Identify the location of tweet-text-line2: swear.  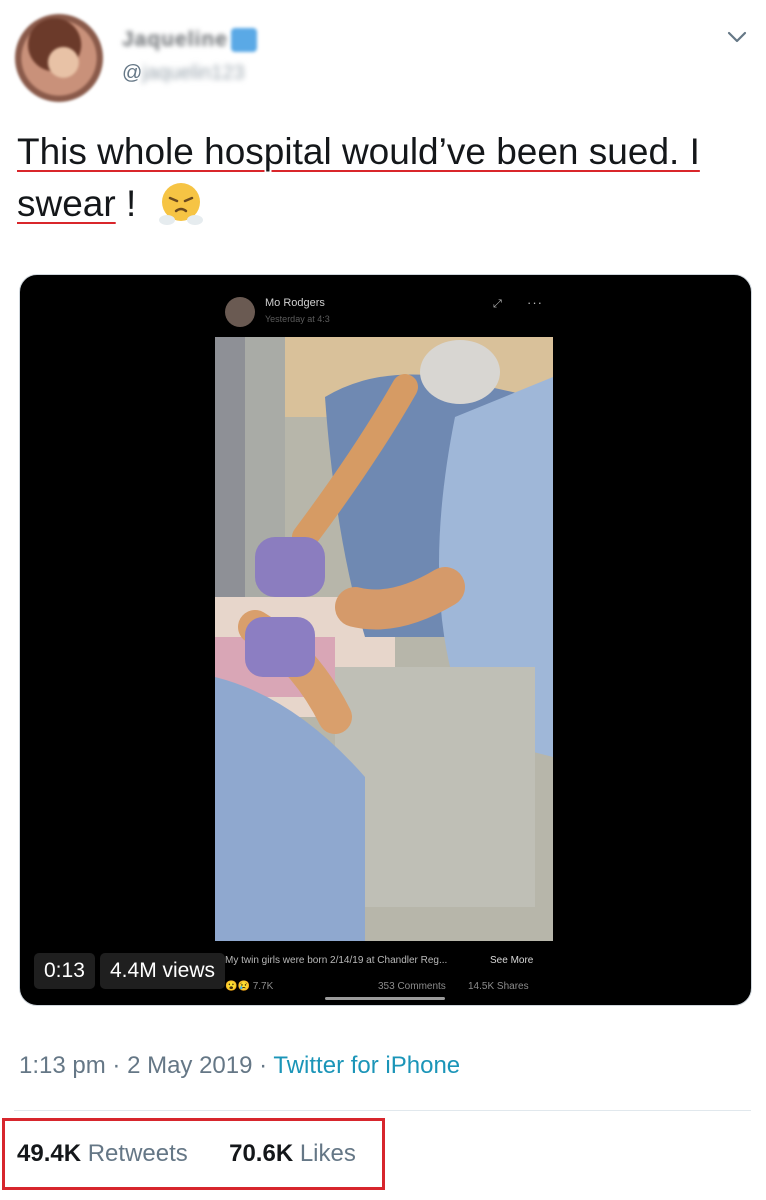
(66, 203).